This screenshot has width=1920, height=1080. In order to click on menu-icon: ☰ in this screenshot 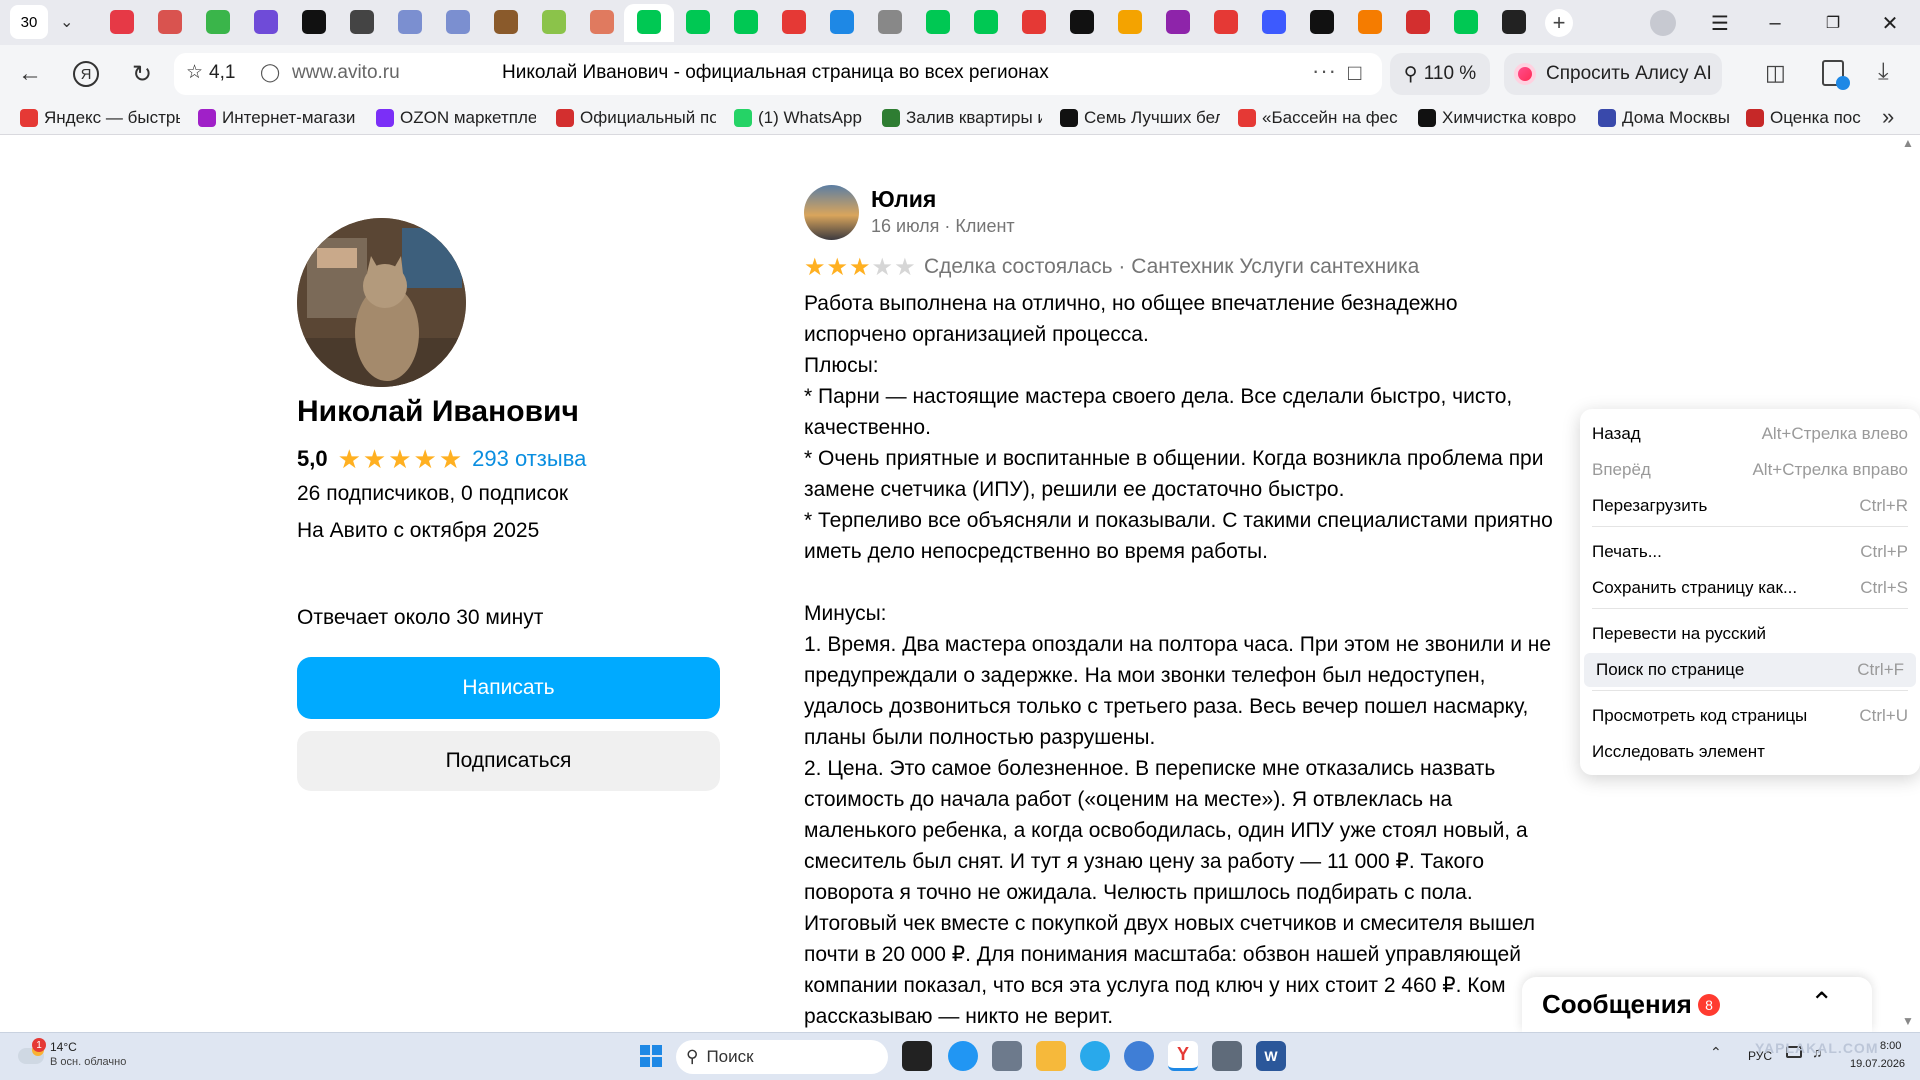, I will do `click(1720, 23)`.